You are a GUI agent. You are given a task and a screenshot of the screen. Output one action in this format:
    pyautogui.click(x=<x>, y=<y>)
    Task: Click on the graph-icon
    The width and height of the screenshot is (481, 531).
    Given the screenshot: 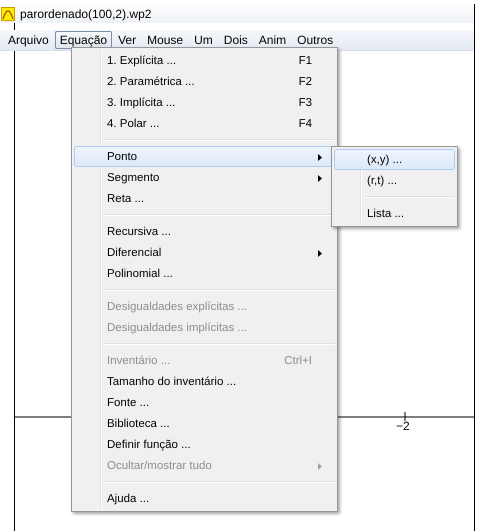 What is the action you would take?
    pyautogui.click(x=8, y=13)
    